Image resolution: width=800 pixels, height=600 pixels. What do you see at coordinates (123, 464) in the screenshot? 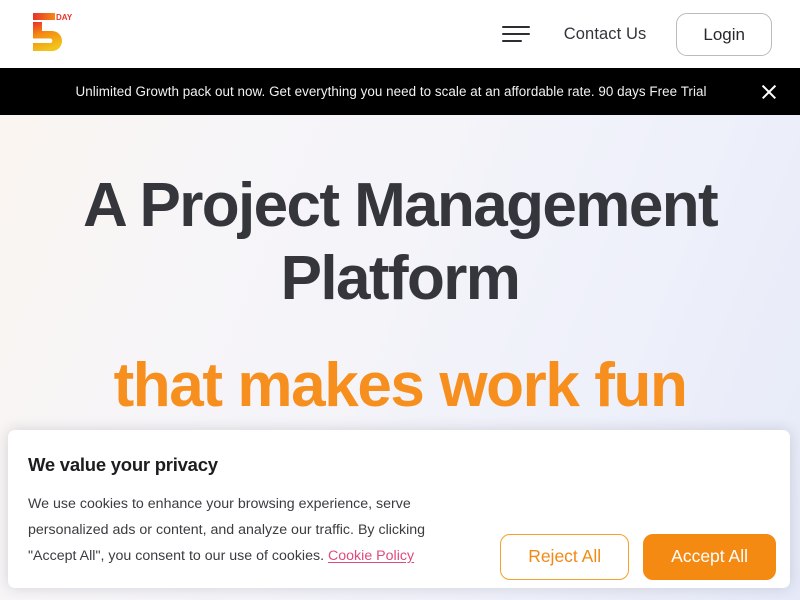
I see `cookie-dialog-title: We value your privacy` at bounding box center [123, 464].